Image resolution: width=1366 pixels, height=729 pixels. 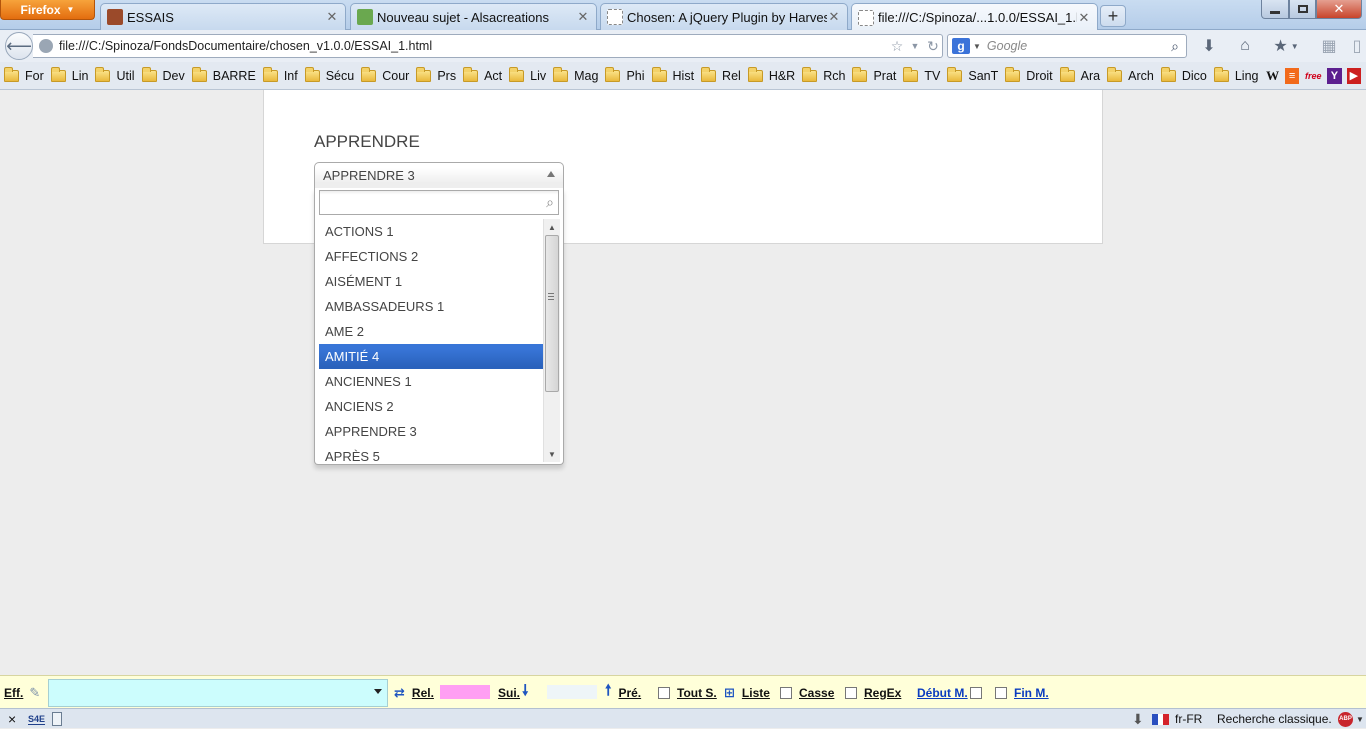 I want to click on bookmark-folder-arch: Arch, so click(x=1130, y=74).